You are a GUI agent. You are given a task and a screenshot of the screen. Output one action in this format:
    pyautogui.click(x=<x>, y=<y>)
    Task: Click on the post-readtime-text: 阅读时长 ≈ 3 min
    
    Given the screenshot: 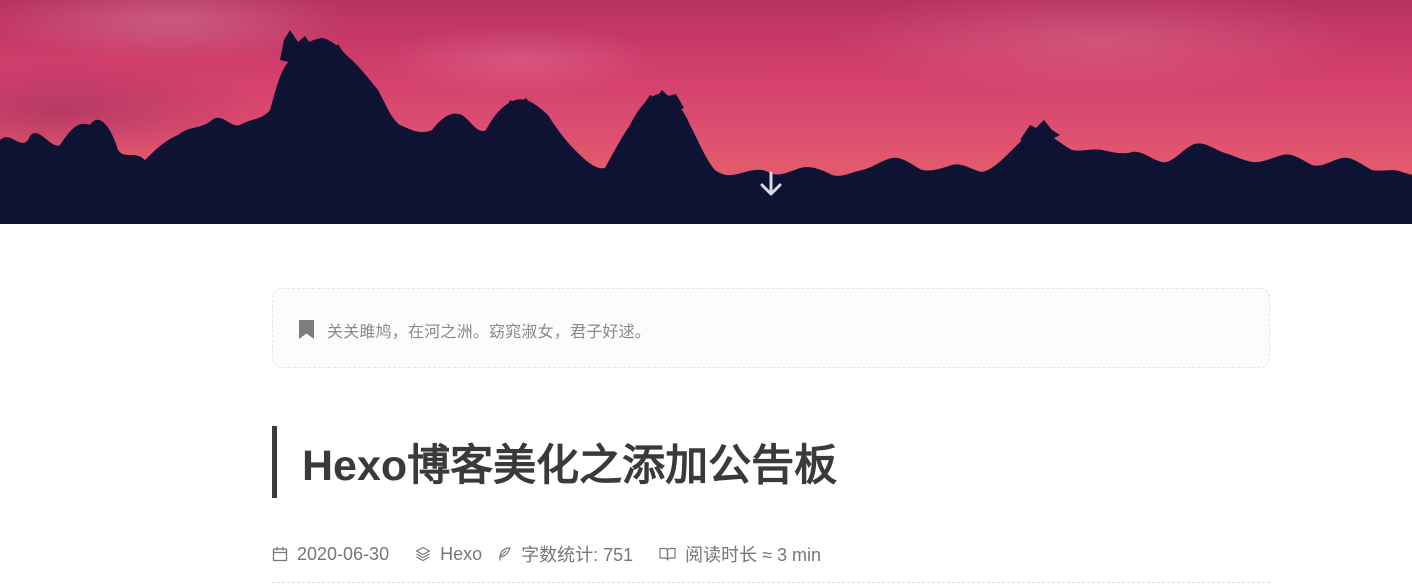 What is the action you would take?
    pyautogui.click(x=753, y=555)
    